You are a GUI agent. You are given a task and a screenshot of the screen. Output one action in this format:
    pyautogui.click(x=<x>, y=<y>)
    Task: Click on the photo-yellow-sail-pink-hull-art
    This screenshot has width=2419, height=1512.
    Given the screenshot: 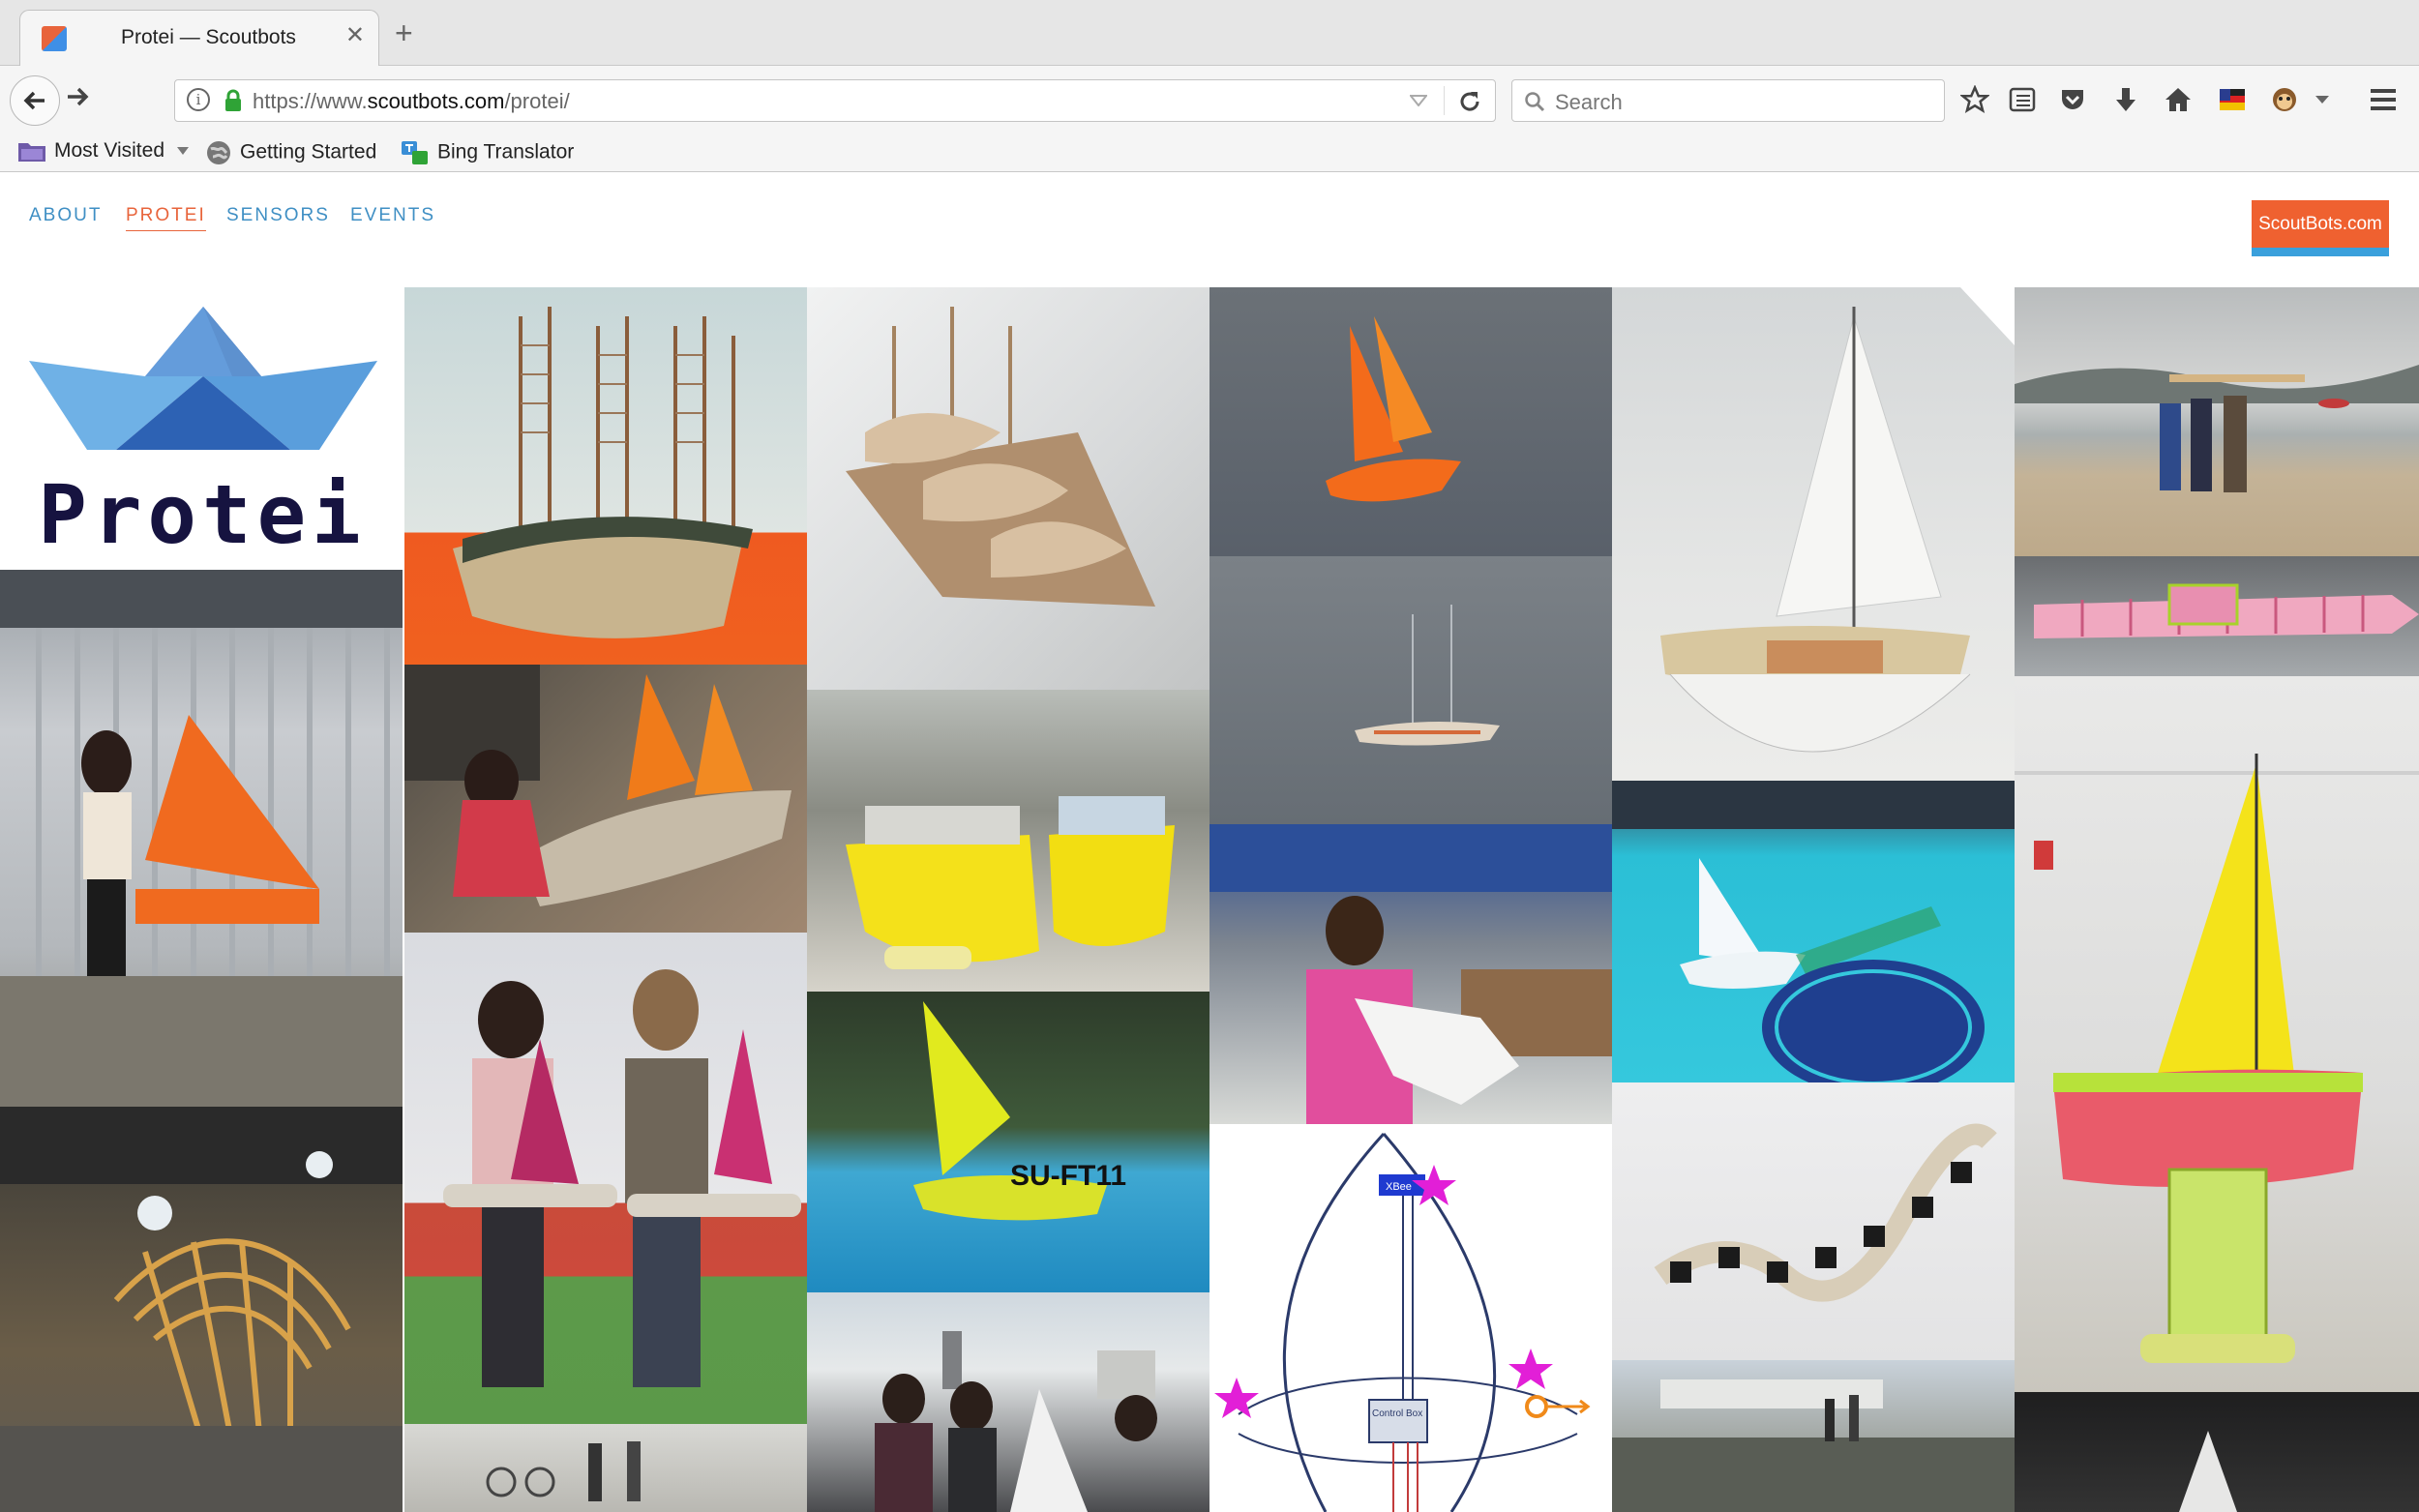 What is the action you would take?
    pyautogui.click(x=2217, y=1058)
    